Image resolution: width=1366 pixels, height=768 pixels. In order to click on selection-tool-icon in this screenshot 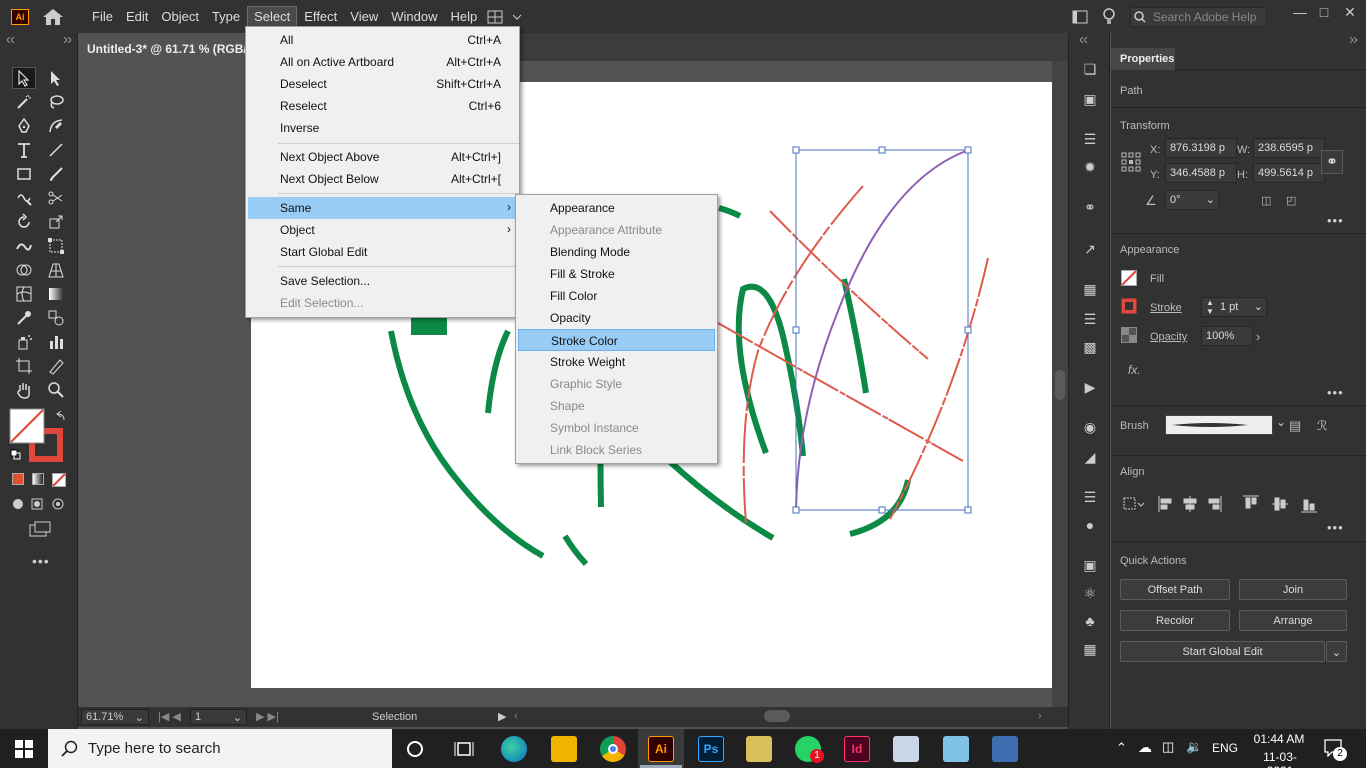, I will do `click(24, 78)`.